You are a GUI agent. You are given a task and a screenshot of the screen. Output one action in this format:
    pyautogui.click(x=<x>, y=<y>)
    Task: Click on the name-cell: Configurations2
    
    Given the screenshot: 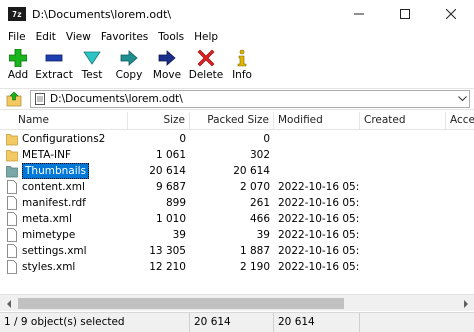 What is the action you would take?
    pyautogui.click(x=64, y=139)
    